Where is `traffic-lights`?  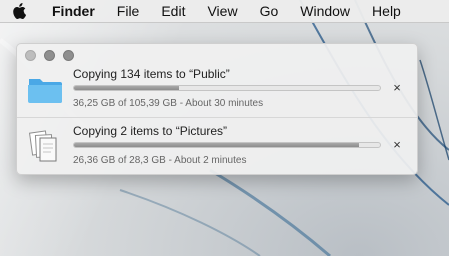
traffic-lights is located at coordinates (49, 55).